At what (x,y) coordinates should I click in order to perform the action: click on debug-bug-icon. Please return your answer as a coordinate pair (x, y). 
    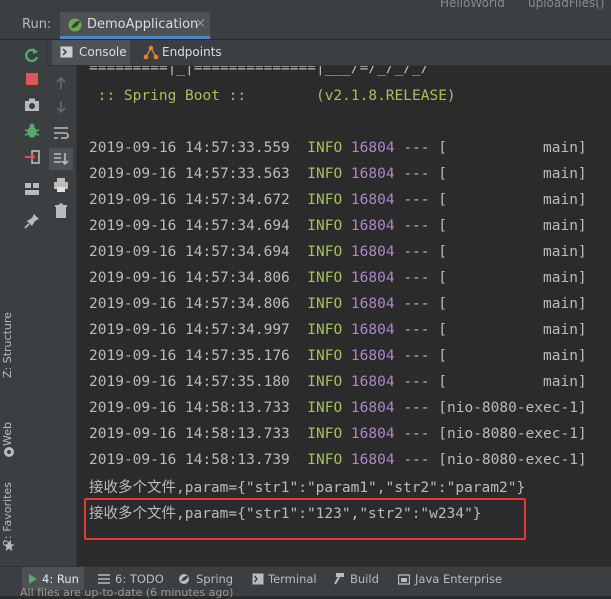
    Looking at the image, I should click on (32, 131).